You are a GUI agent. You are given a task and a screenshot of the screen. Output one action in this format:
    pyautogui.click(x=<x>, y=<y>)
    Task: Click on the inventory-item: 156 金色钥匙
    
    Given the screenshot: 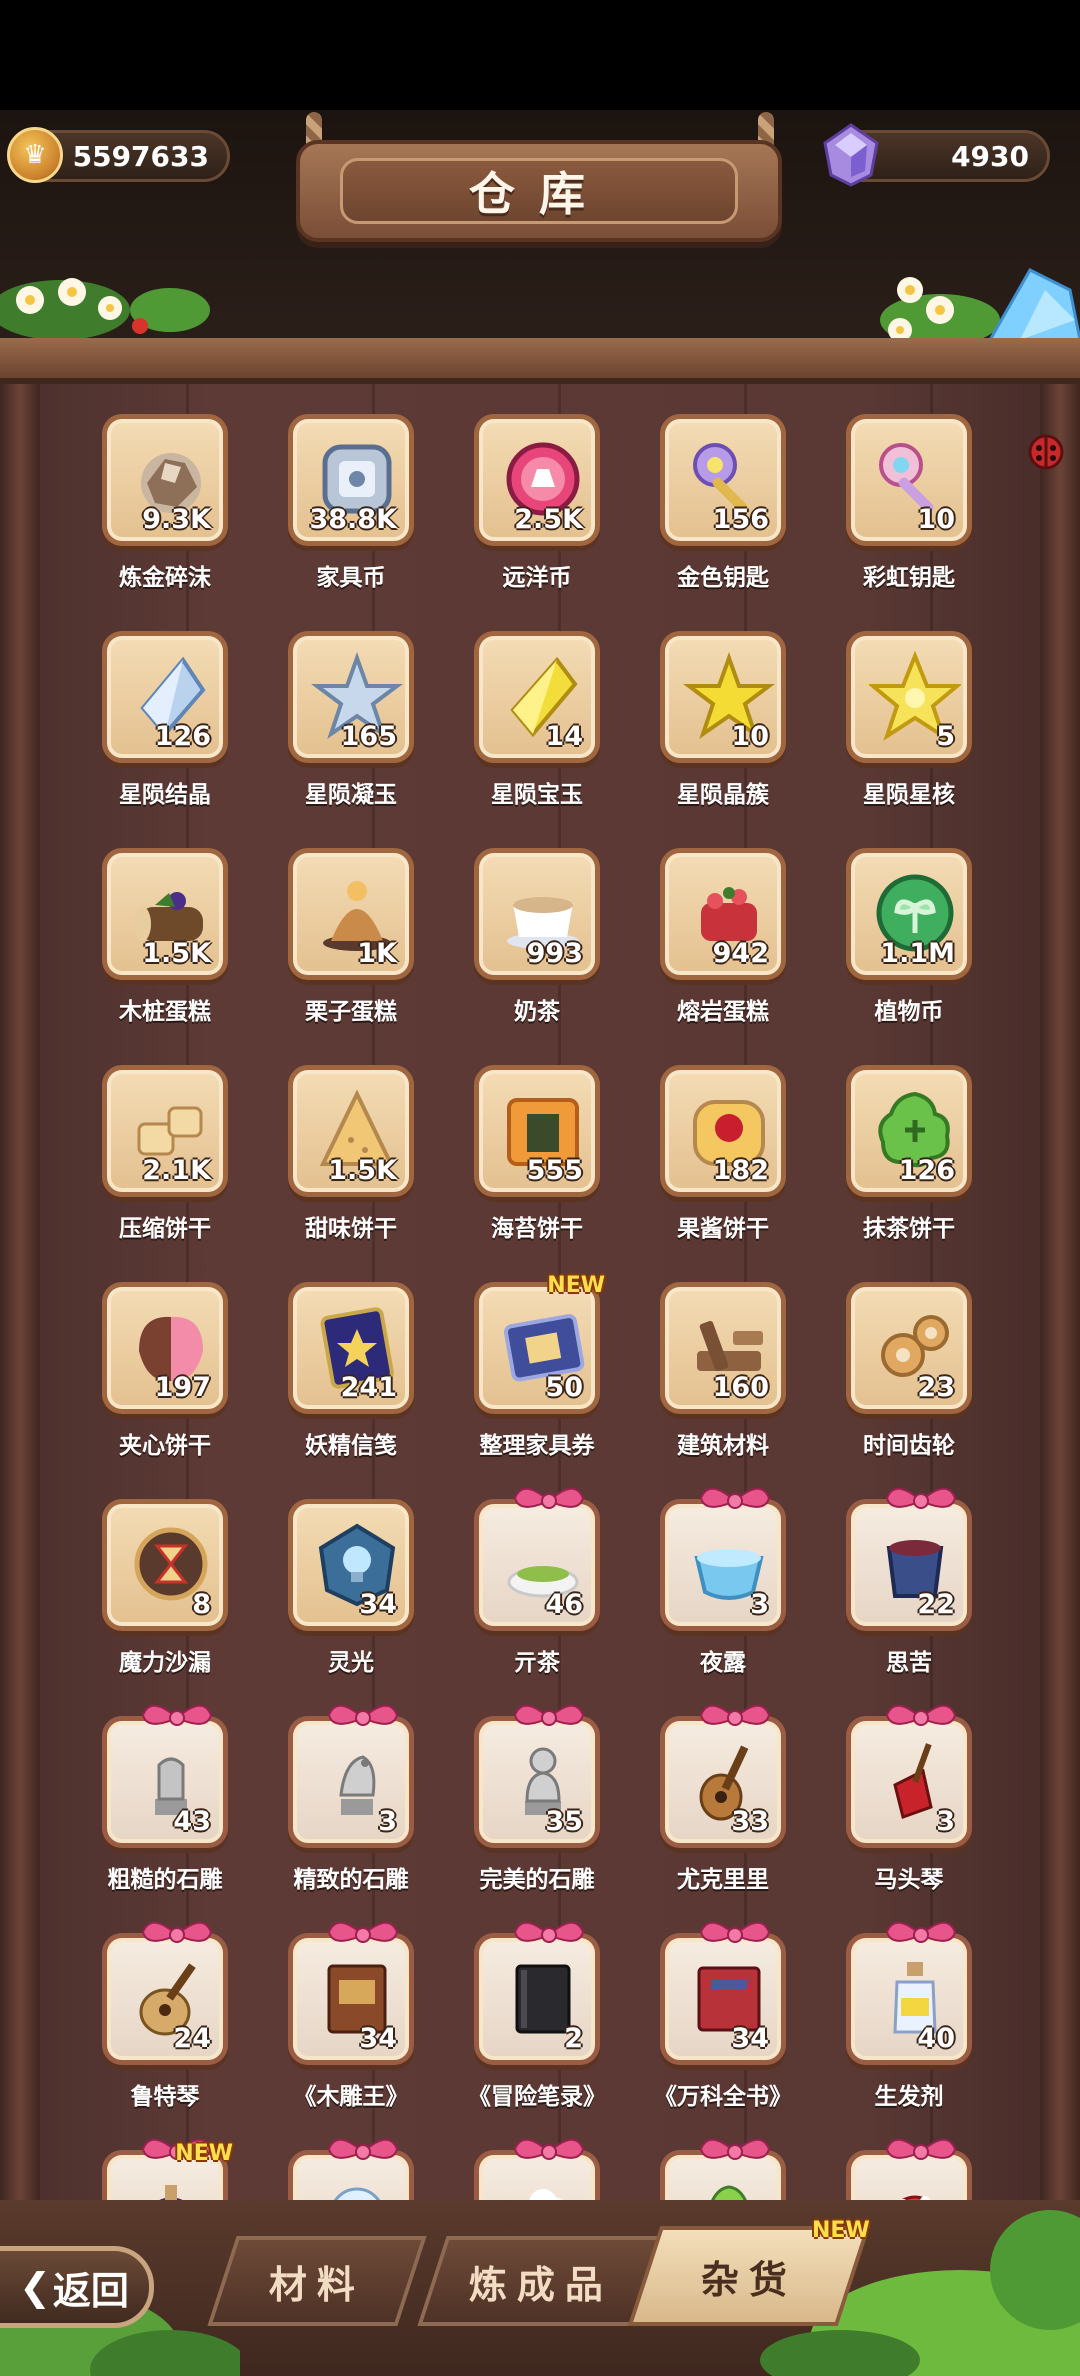 What is the action you would take?
    pyautogui.click(x=729, y=510)
    